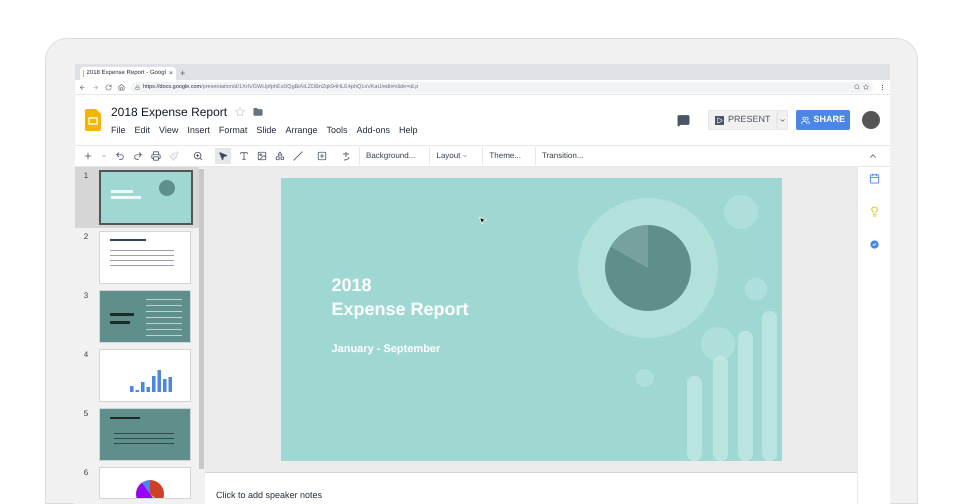  Describe the element at coordinates (244, 156) in the screenshot. I see `text-box-icon` at that location.